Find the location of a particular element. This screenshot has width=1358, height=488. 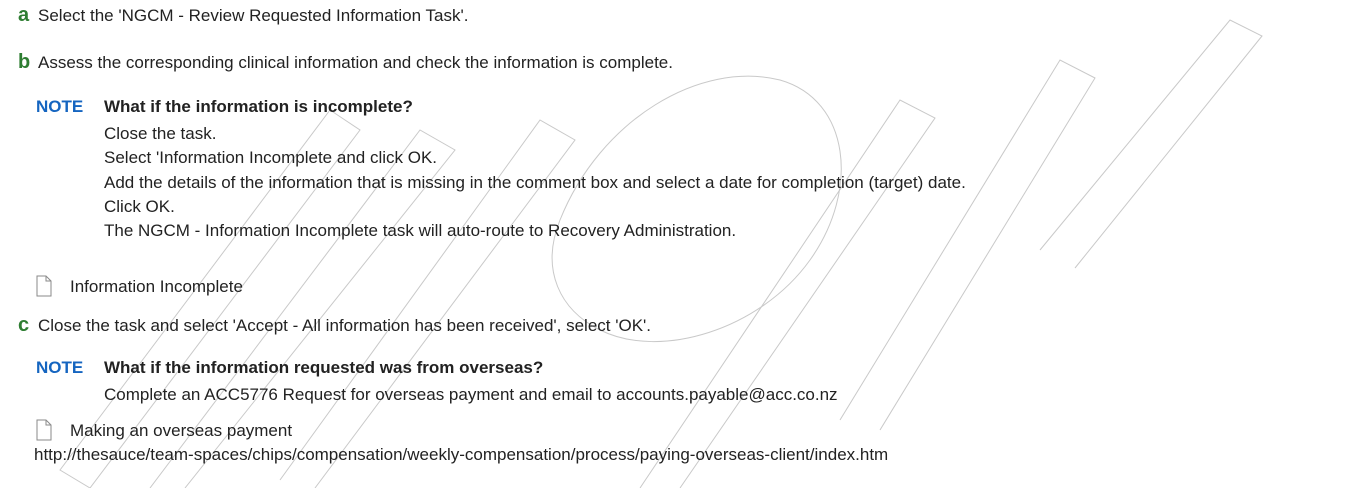

note-line: Click OK. is located at coordinates (139, 206).